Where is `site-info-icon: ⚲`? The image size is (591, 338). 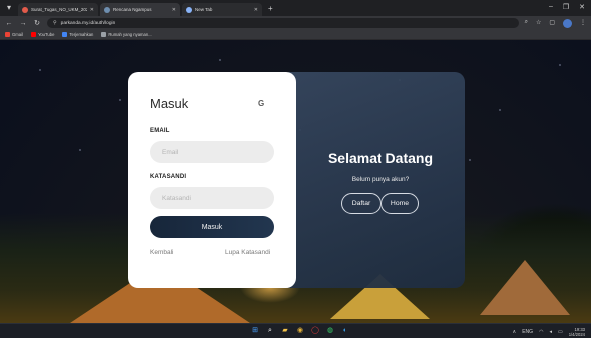
site-info-icon: ⚲ is located at coordinates (55, 23).